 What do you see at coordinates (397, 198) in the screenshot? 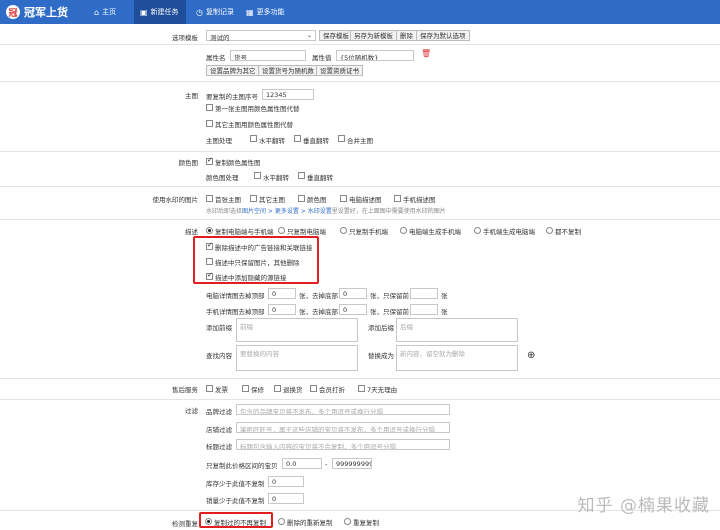
I see `wm-mobile-desc-checkbox` at bounding box center [397, 198].